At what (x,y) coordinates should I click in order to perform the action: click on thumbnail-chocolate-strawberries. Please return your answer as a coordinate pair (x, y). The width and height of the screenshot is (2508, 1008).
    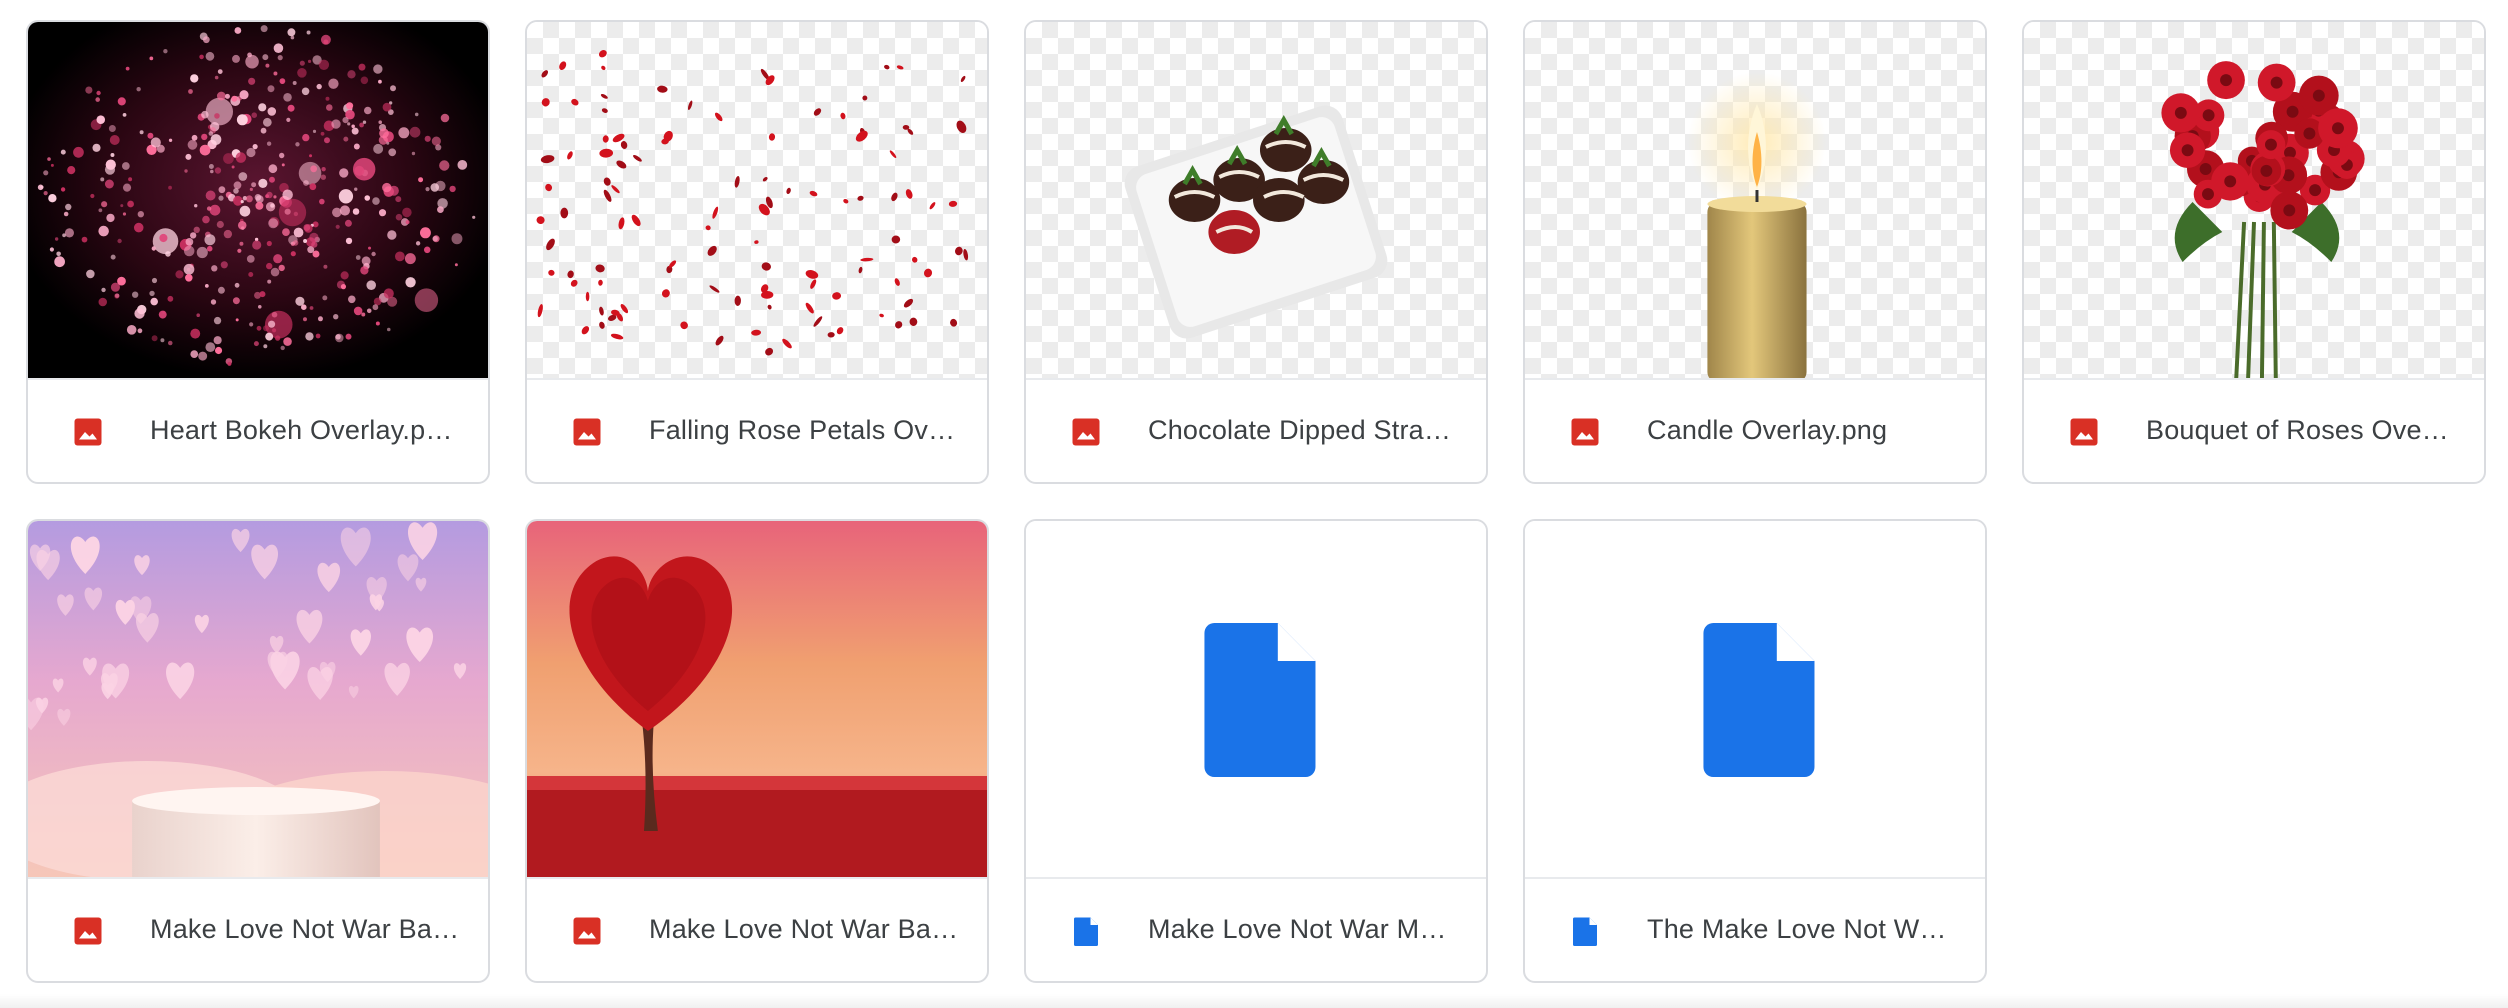
    Looking at the image, I should click on (1256, 201).